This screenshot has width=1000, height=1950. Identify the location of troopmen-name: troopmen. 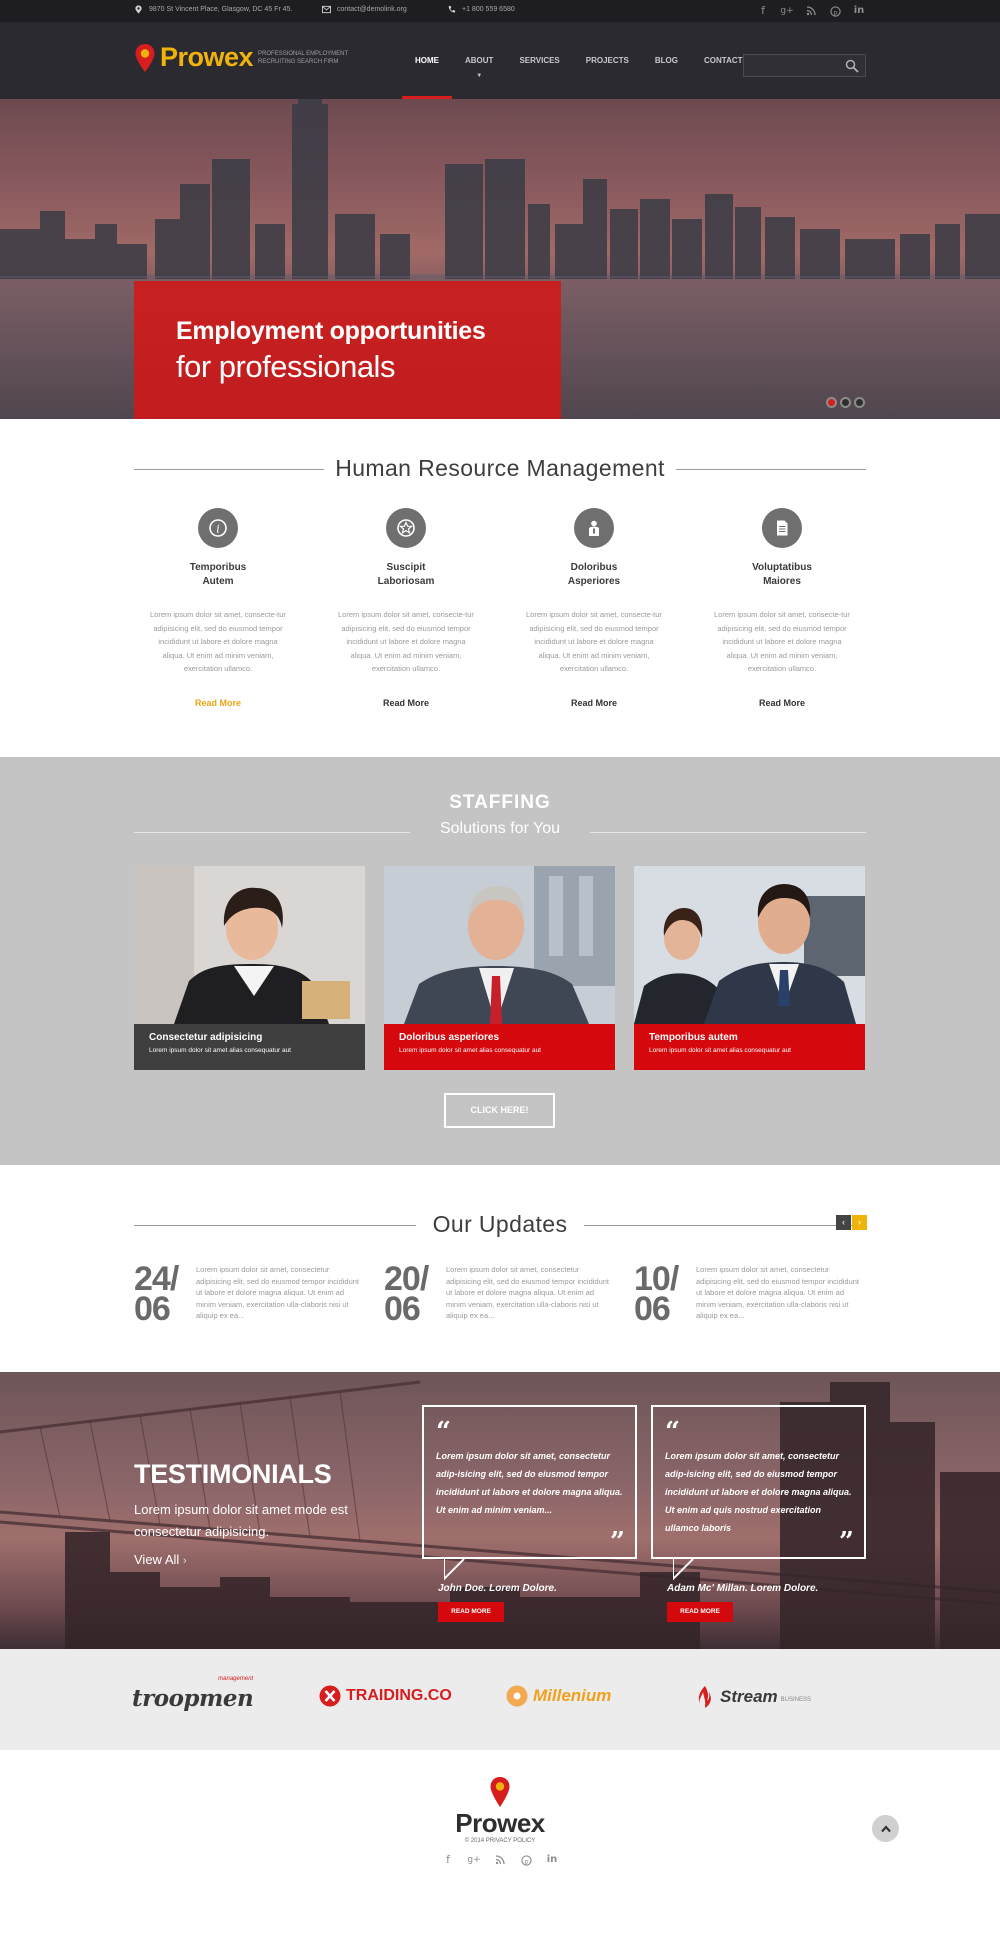
(193, 1698).